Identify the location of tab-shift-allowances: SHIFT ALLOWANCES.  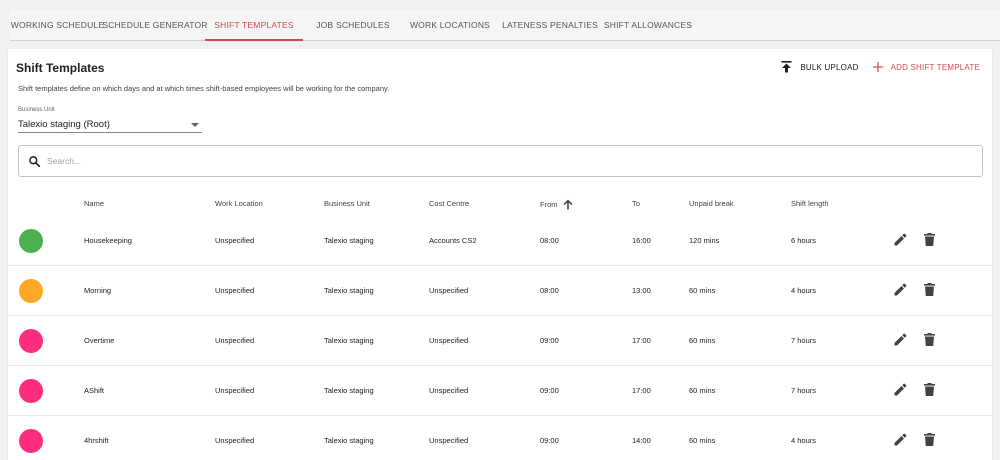
(648, 25).